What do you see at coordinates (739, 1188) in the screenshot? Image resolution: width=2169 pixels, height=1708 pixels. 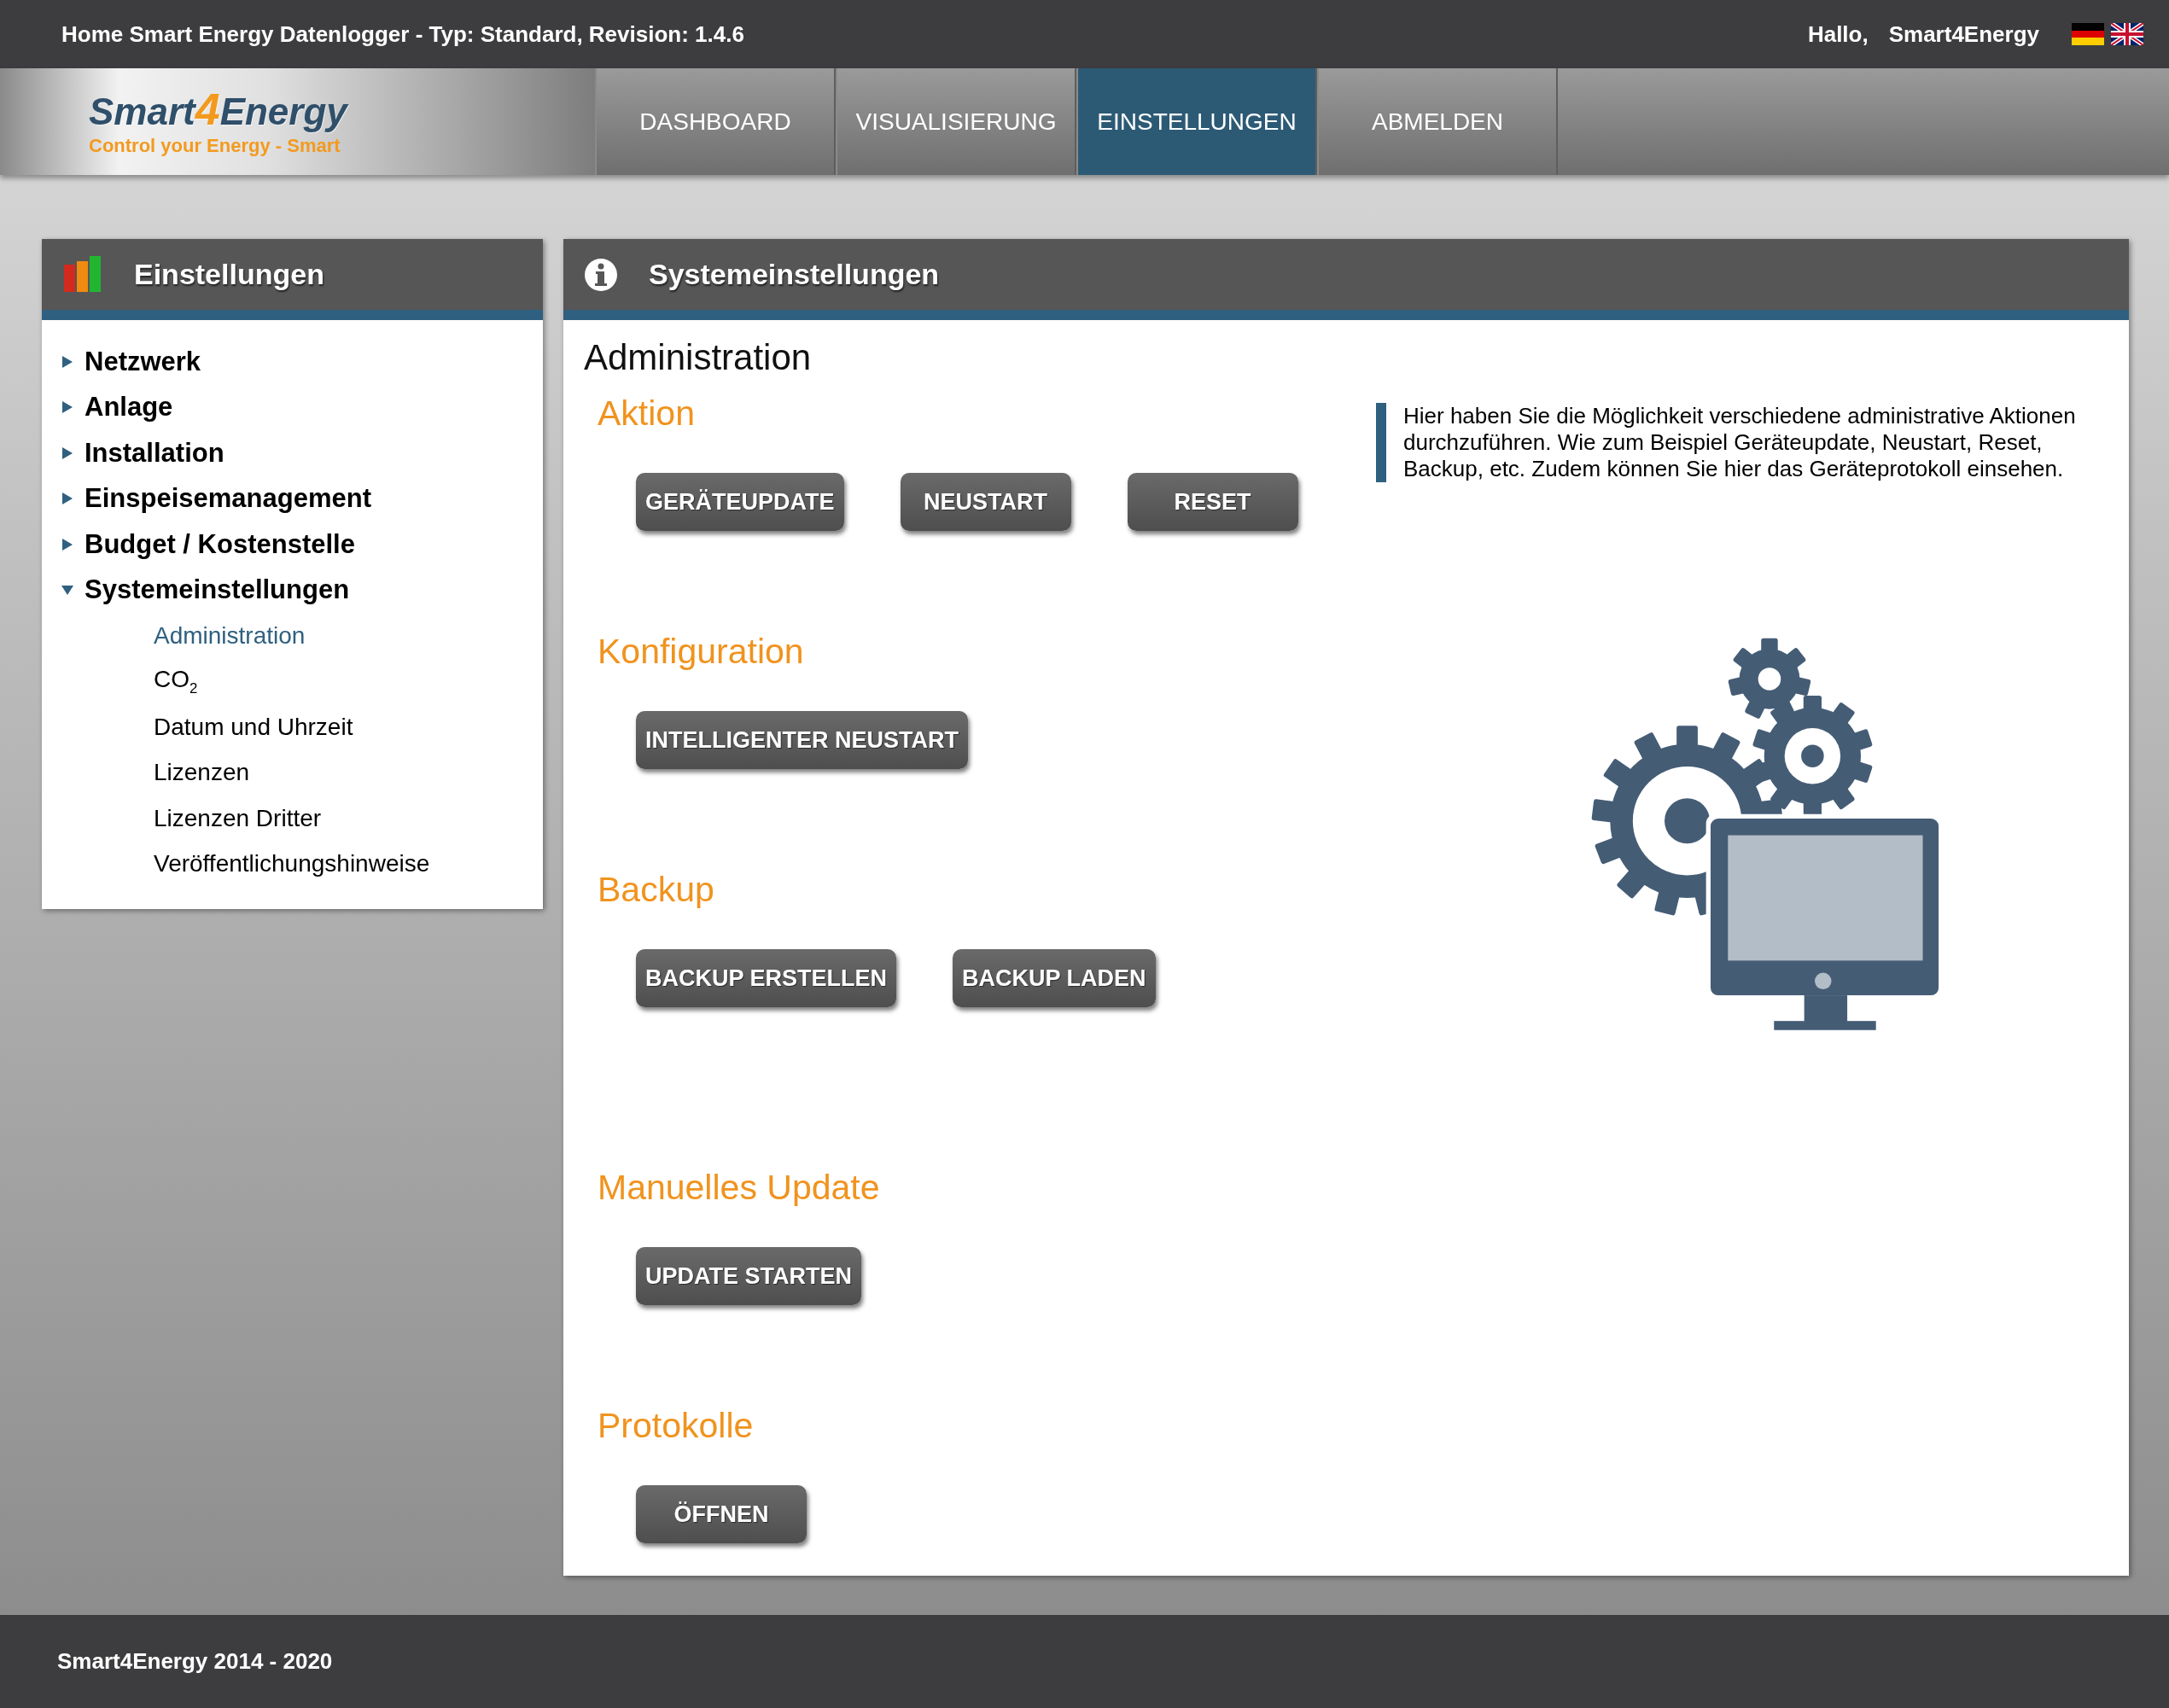 I see `section-heading: Manuelles Update` at bounding box center [739, 1188].